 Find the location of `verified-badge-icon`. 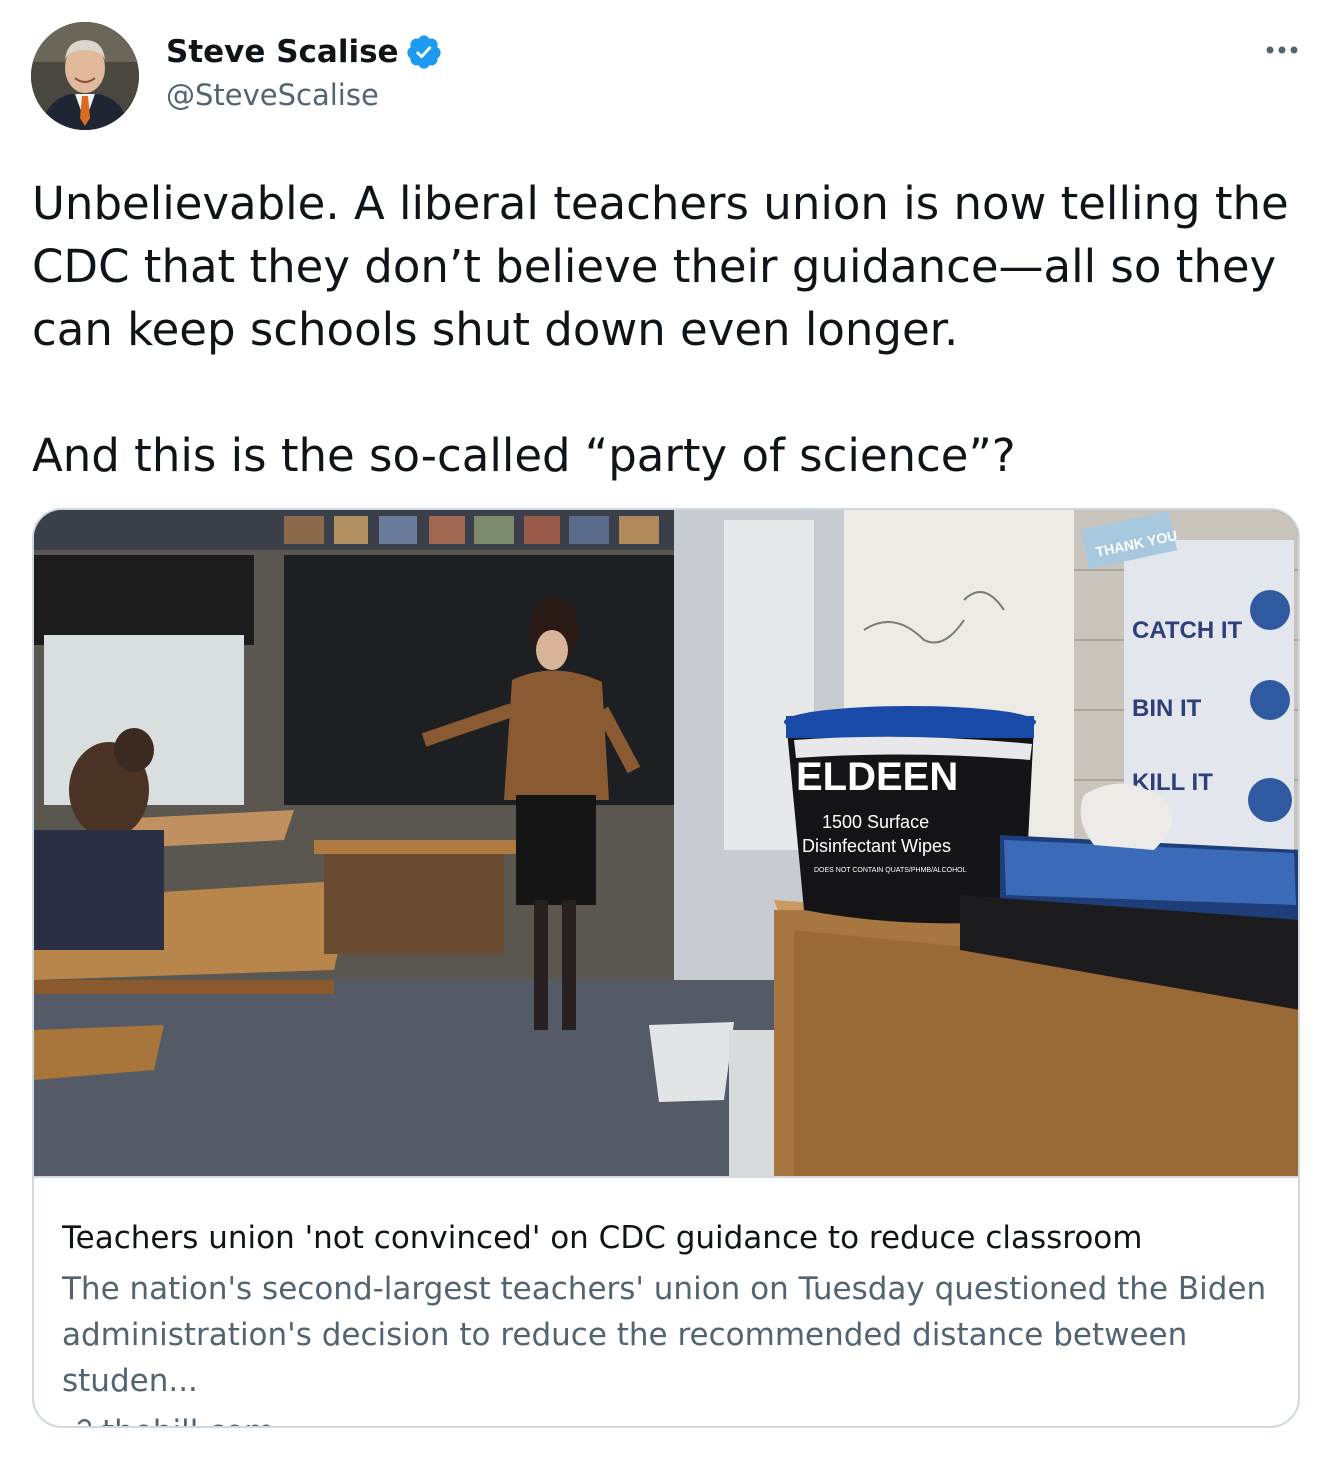

verified-badge-icon is located at coordinates (423, 52).